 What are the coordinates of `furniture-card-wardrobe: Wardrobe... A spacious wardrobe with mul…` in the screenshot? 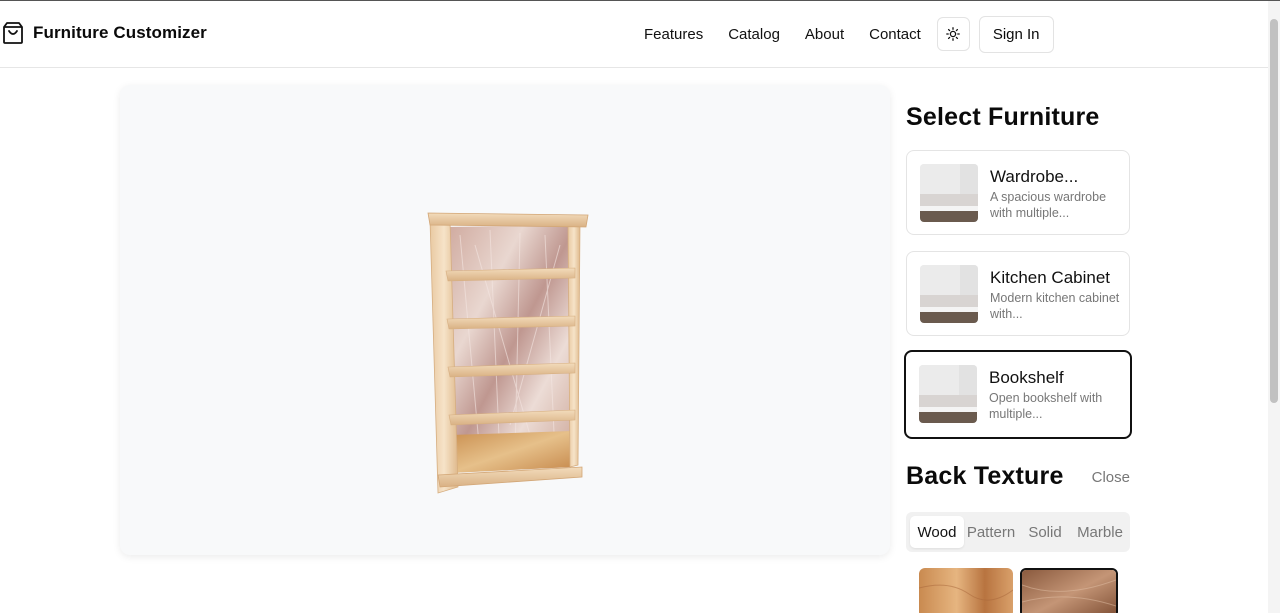 It's located at (1018, 192).